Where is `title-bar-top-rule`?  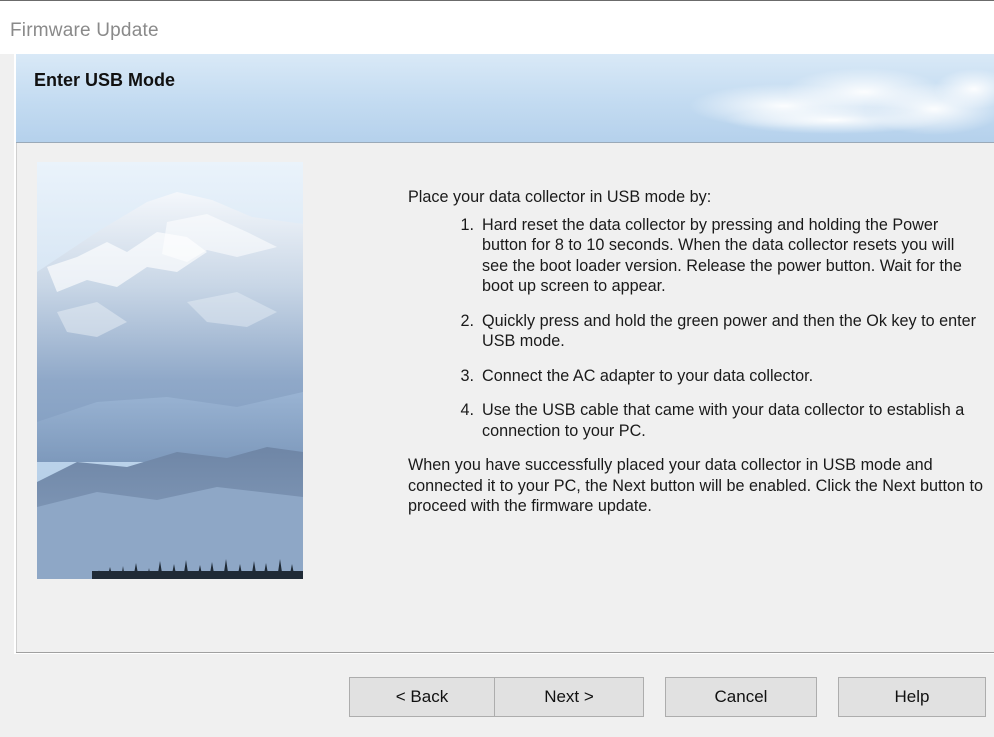 title-bar-top-rule is located at coordinates (497, 3).